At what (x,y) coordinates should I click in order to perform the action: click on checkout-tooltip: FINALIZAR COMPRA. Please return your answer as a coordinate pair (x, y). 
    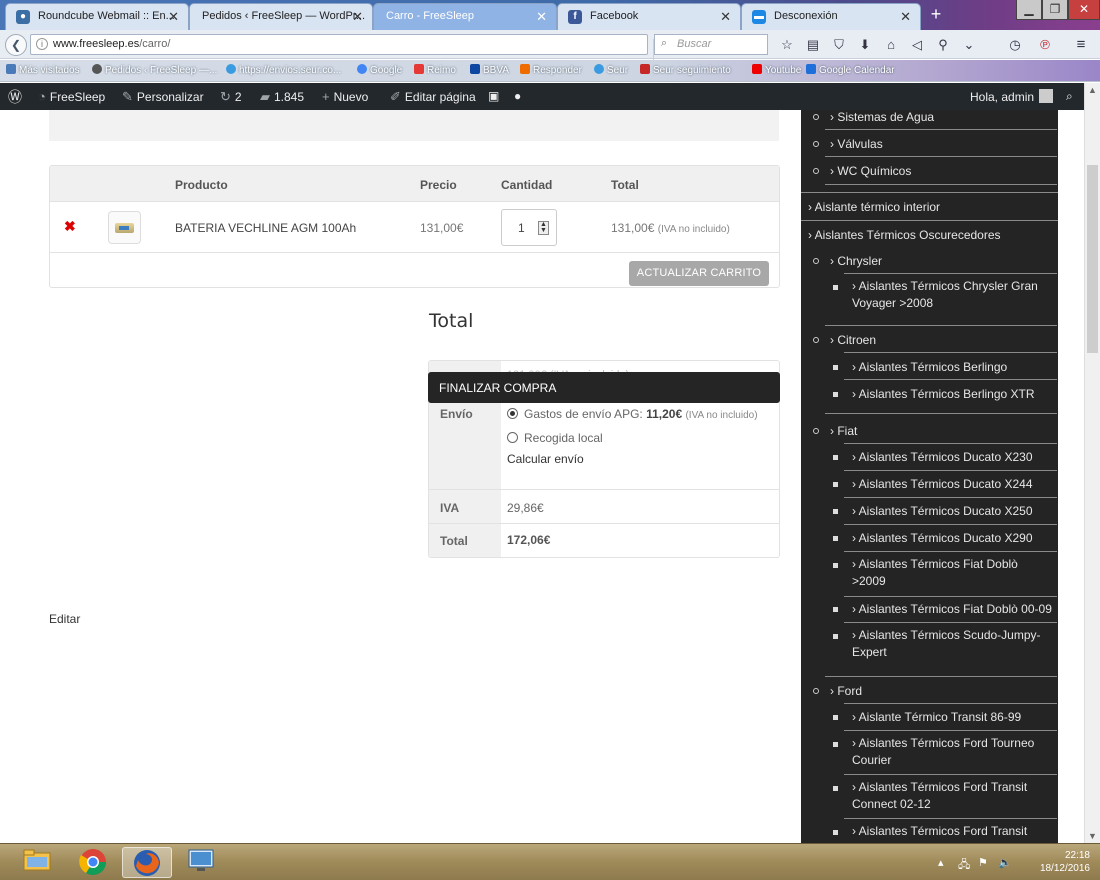
    Looking at the image, I should click on (604, 387).